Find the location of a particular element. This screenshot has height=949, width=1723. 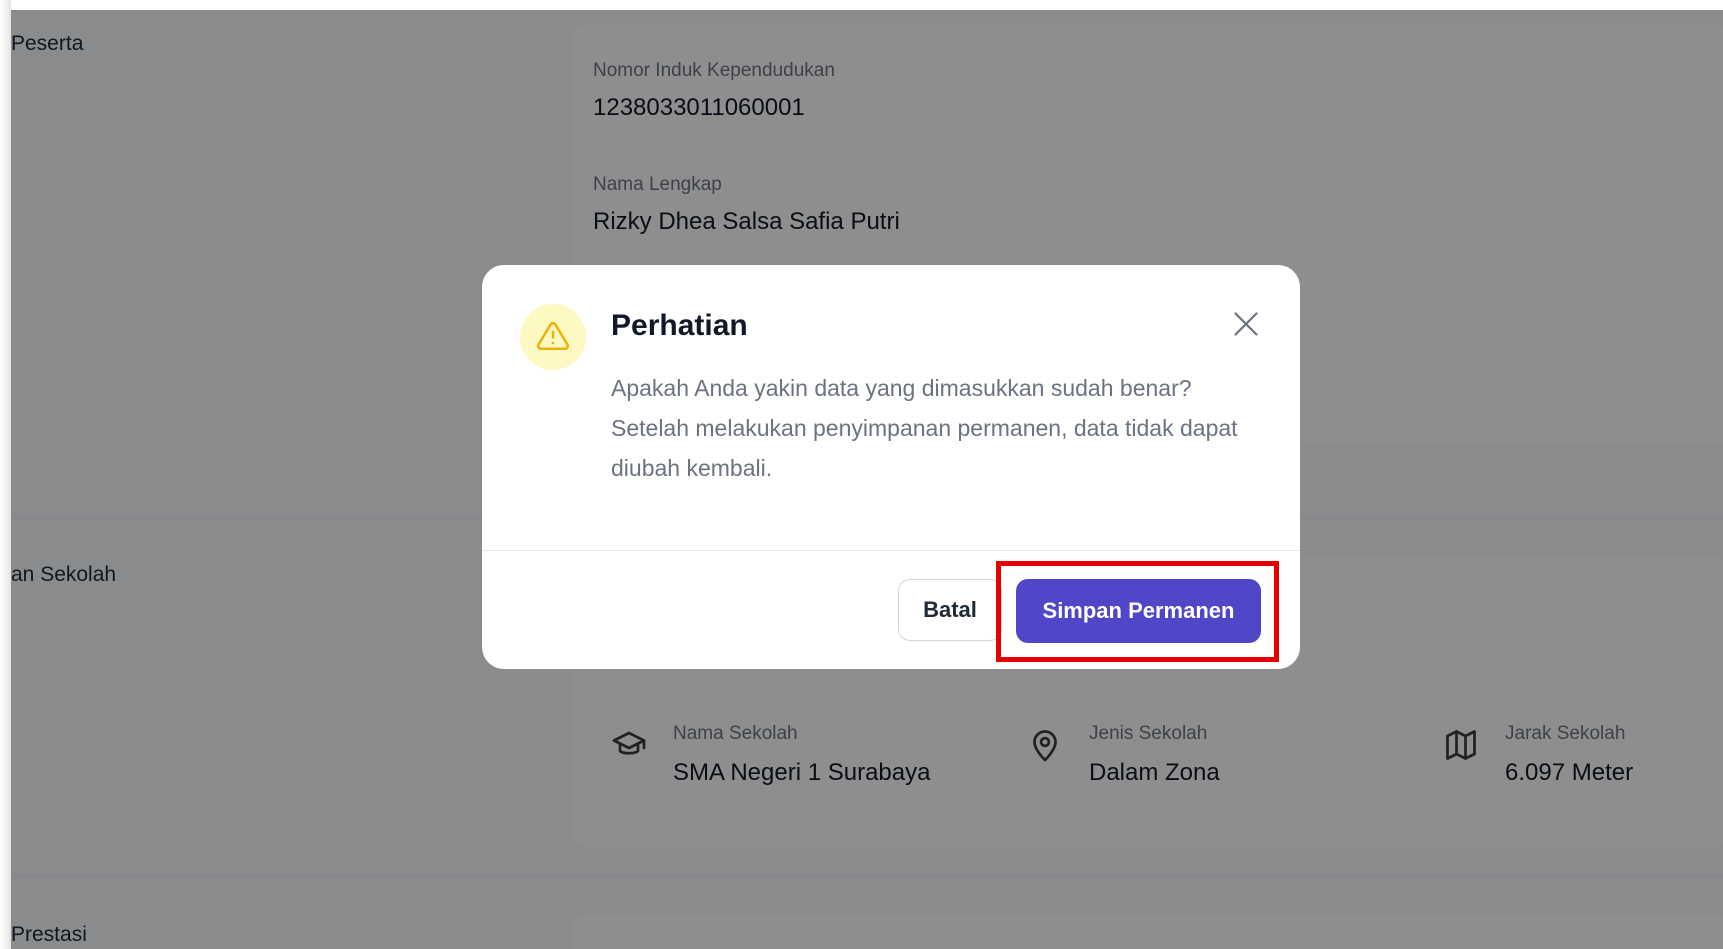

dialog-footer-divider is located at coordinates (891, 550).